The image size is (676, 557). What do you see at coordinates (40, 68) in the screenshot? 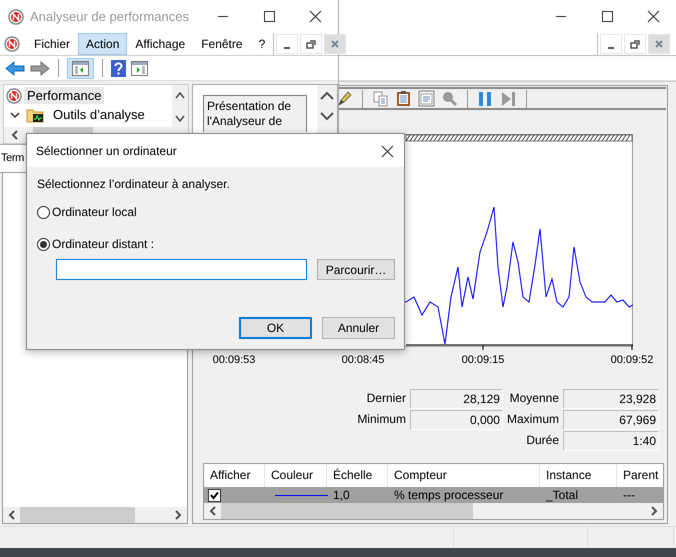
I see `forward-arrow-icon` at bounding box center [40, 68].